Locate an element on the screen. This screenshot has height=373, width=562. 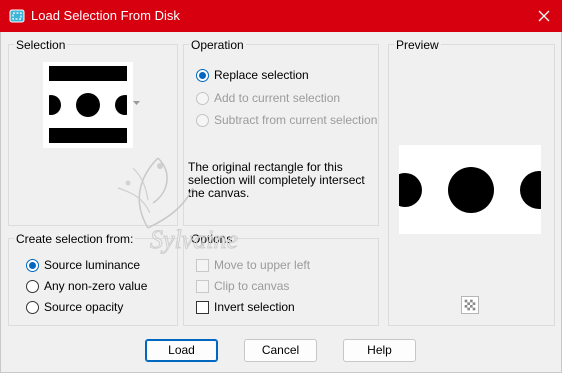
radio-any-non-zero-value: Any non-zero value is located at coordinates (86, 286).